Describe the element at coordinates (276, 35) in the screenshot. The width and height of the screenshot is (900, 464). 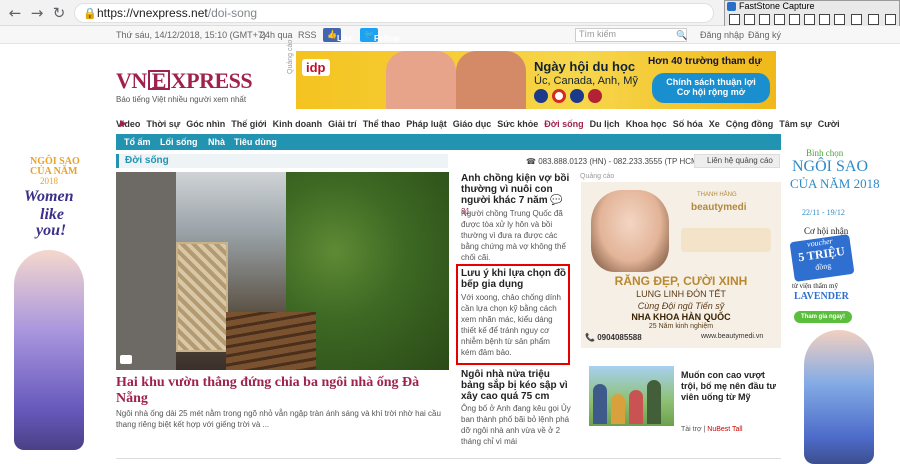
I see `link-24h: 24h qua` at that location.